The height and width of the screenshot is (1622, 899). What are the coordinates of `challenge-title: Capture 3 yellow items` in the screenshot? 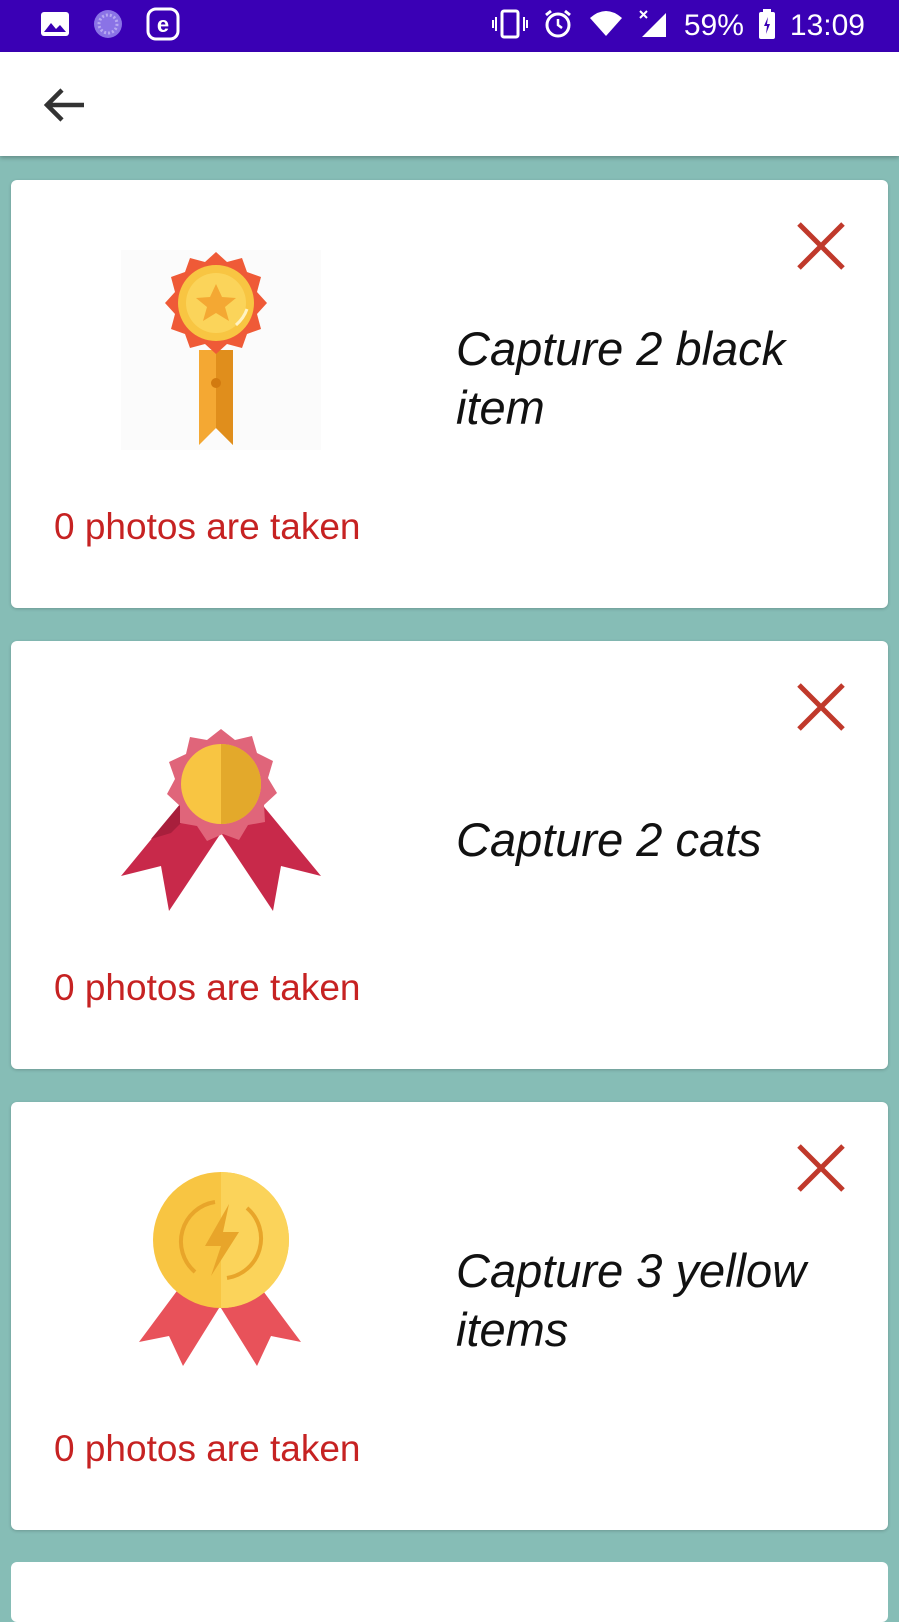 It's located at (631, 1300).